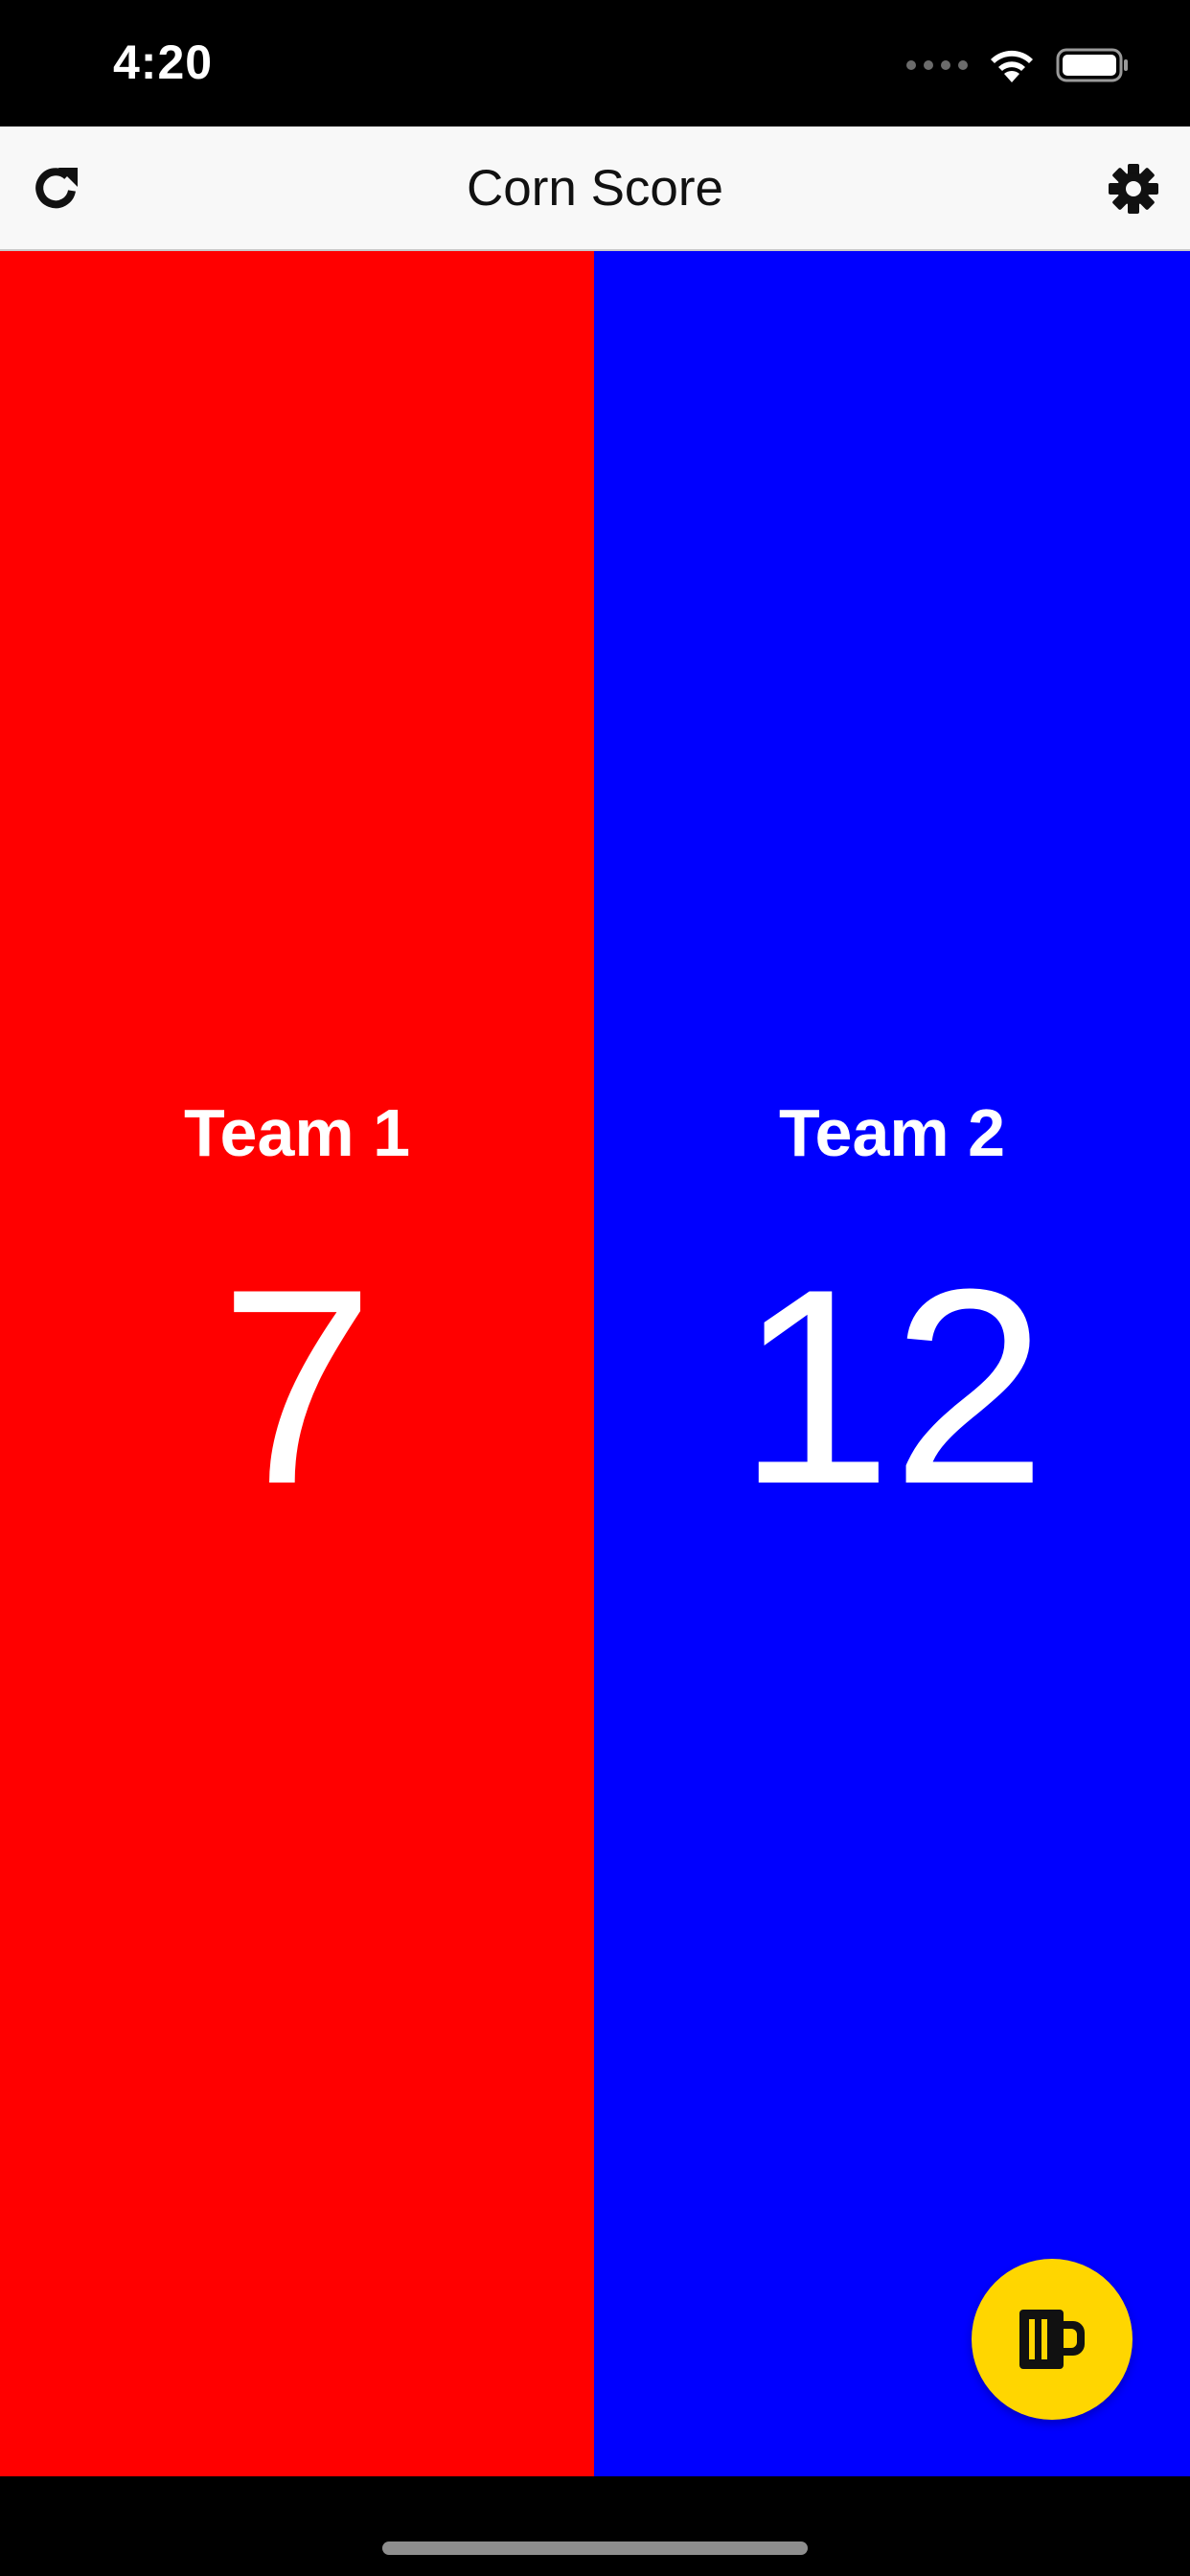 The height and width of the screenshot is (2576, 1190). I want to click on nav-bar: Corn Score, so click(595, 188).